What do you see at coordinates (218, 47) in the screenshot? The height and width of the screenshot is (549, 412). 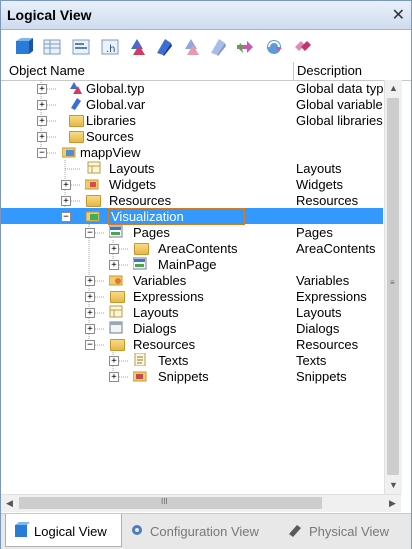 I see `edit-icon` at bounding box center [218, 47].